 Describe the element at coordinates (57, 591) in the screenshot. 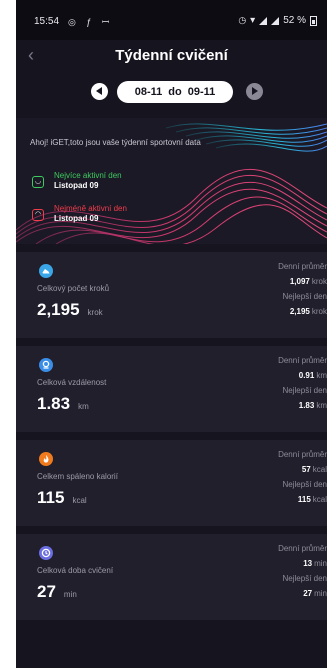

I see `duration-total: 27 min` at that location.